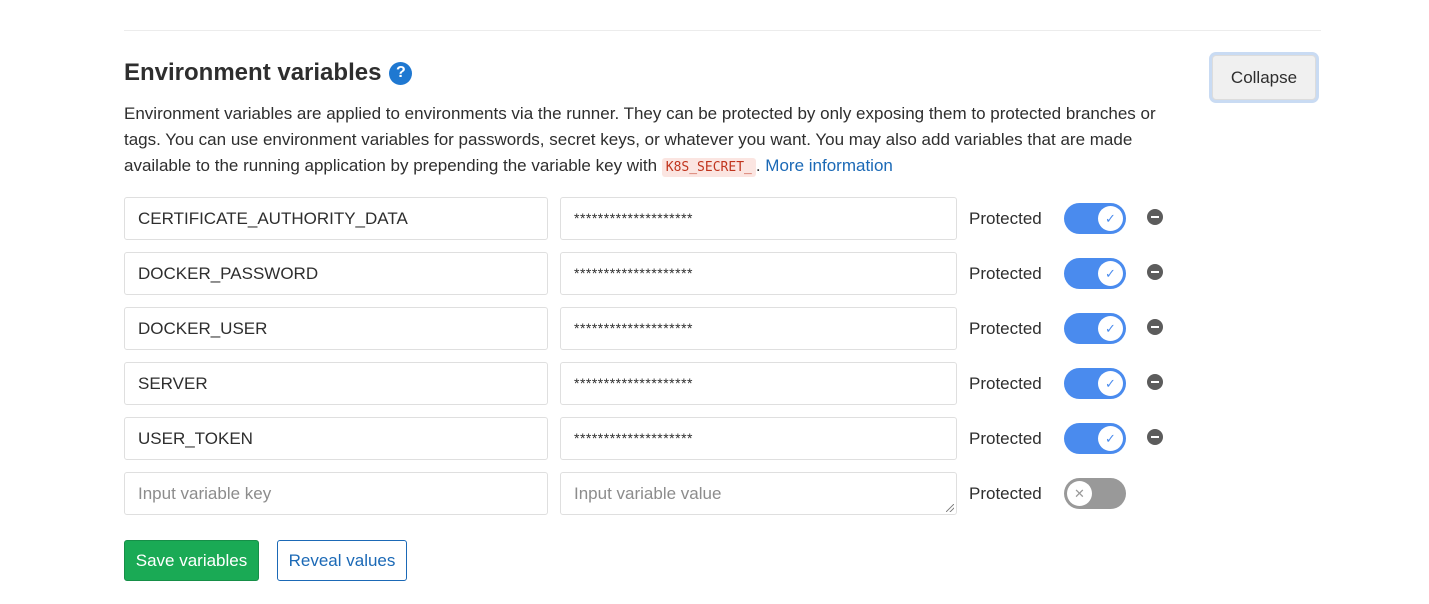  What do you see at coordinates (1095, 493) in the screenshot?
I see `protected-toggle: ✕` at bounding box center [1095, 493].